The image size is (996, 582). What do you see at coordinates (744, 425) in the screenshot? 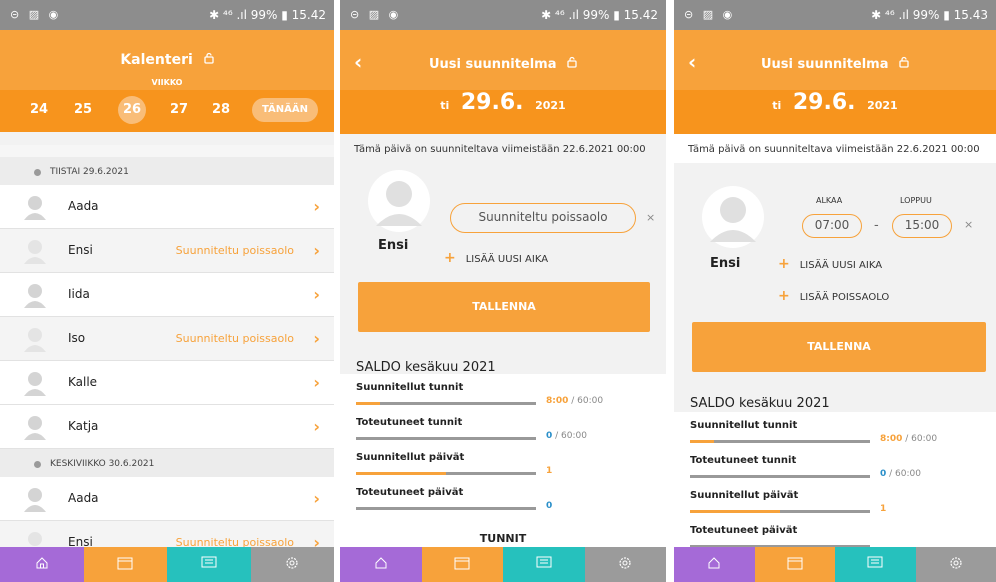
I see `metric-label: Suunnitellut tunnit` at bounding box center [744, 425].